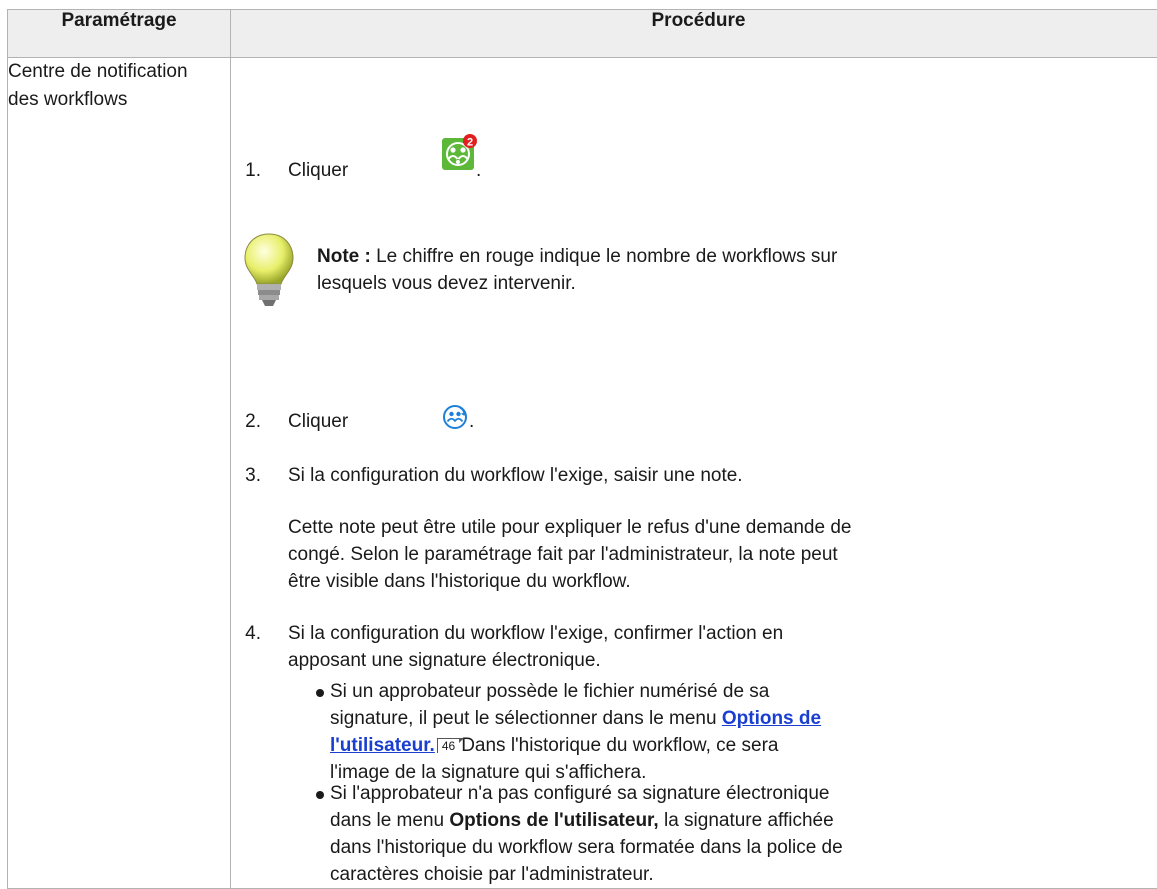 The image size is (1157, 889). Describe the element at coordinates (344, 256) in the screenshot. I see `note-label: Note :` at that location.